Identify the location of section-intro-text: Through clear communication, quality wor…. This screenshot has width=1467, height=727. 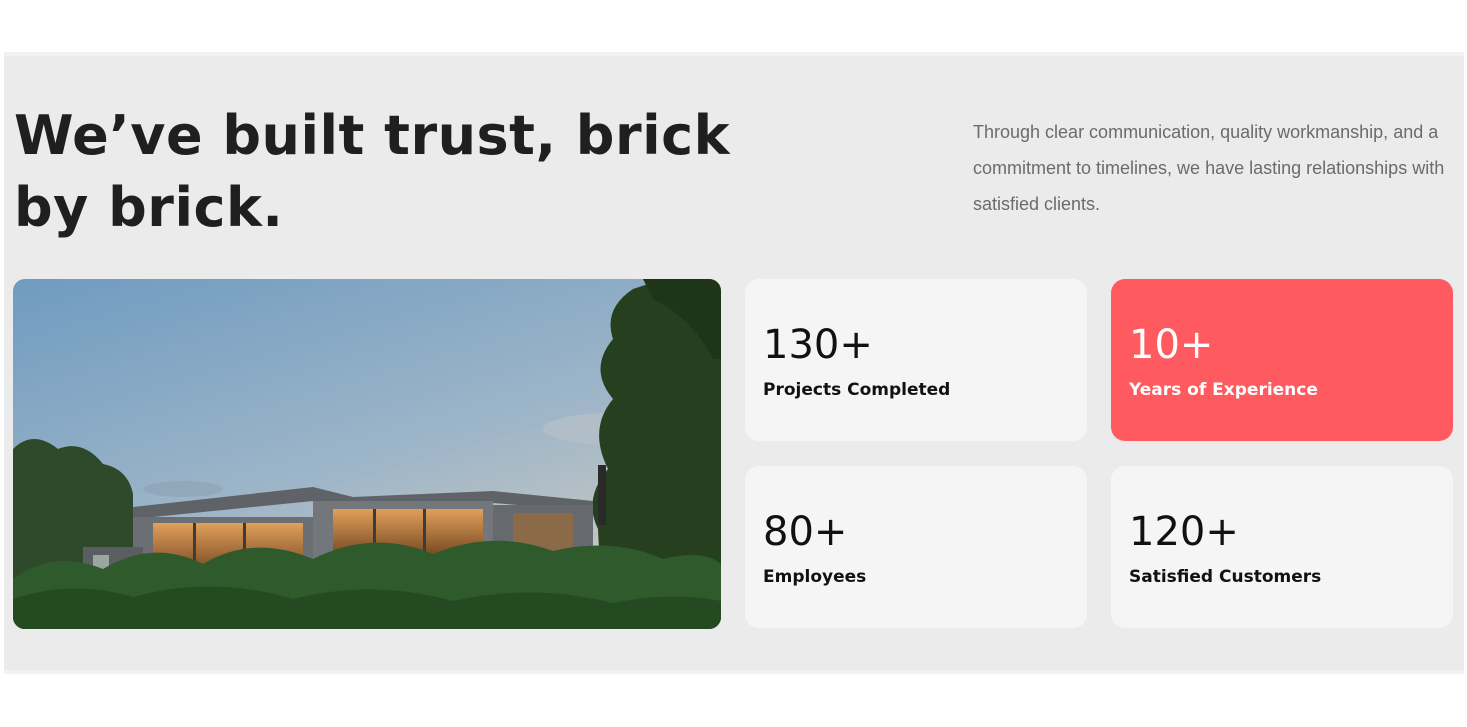
(1209, 168).